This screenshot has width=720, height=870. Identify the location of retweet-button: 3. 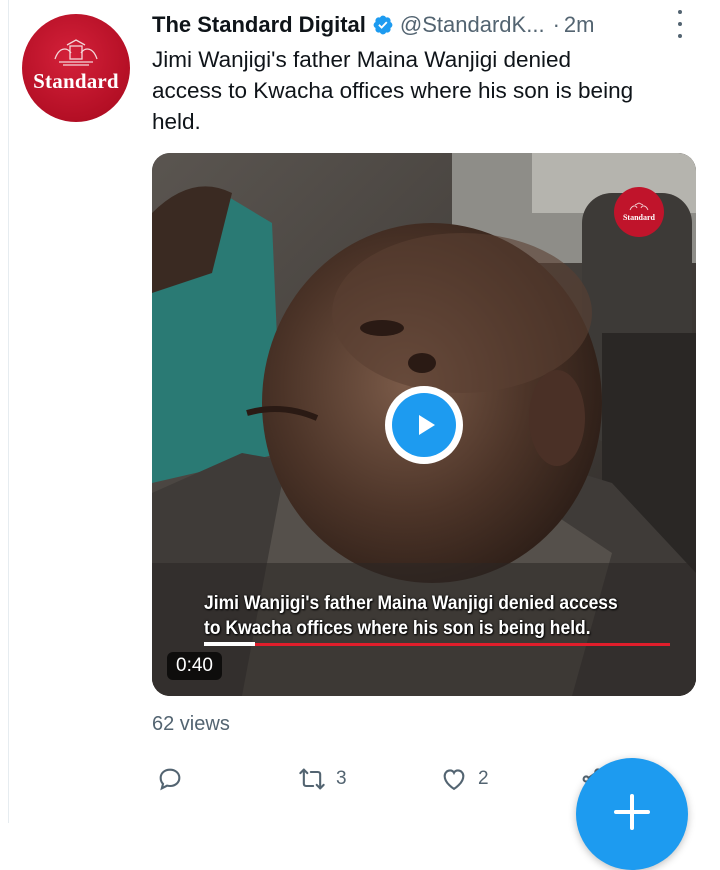
(322, 779).